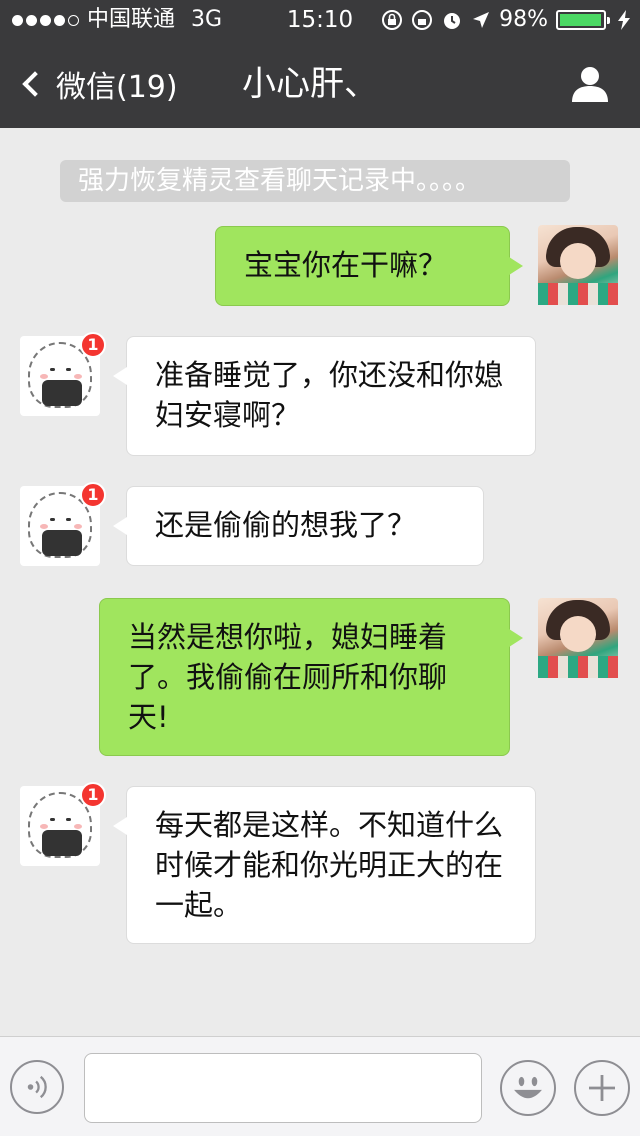  I want to click on lock-icon, so click(422, 20).